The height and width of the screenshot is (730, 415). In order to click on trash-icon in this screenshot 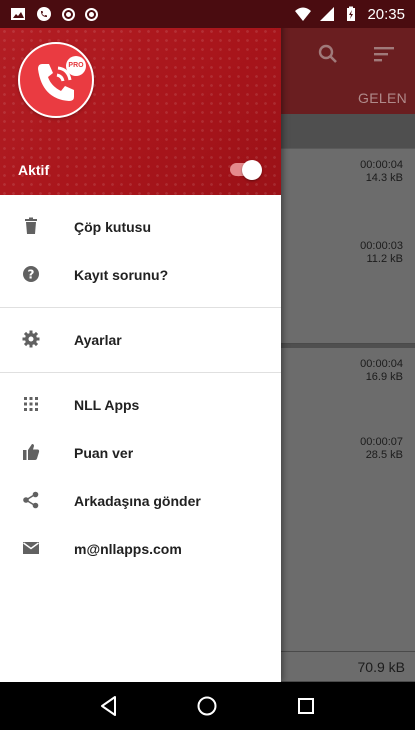, I will do `click(31, 225)`.